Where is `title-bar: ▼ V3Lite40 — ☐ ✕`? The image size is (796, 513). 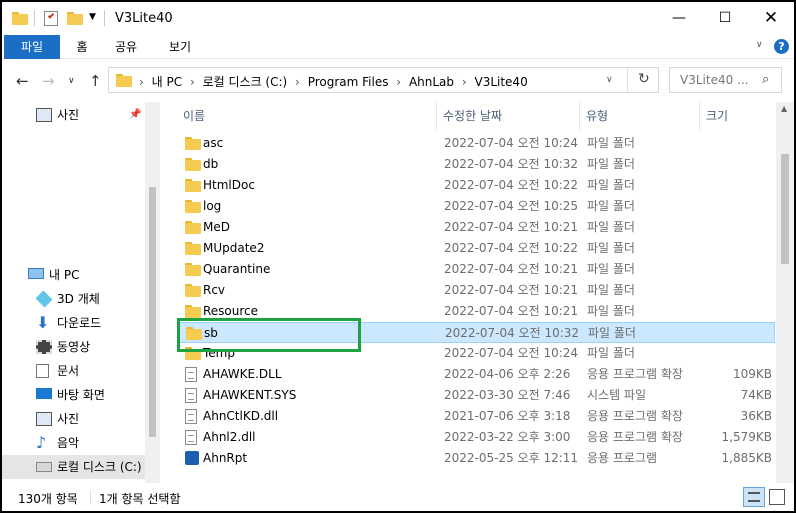
title-bar: ▼ V3Lite40 — ☐ ✕ is located at coordinates (398, 18).